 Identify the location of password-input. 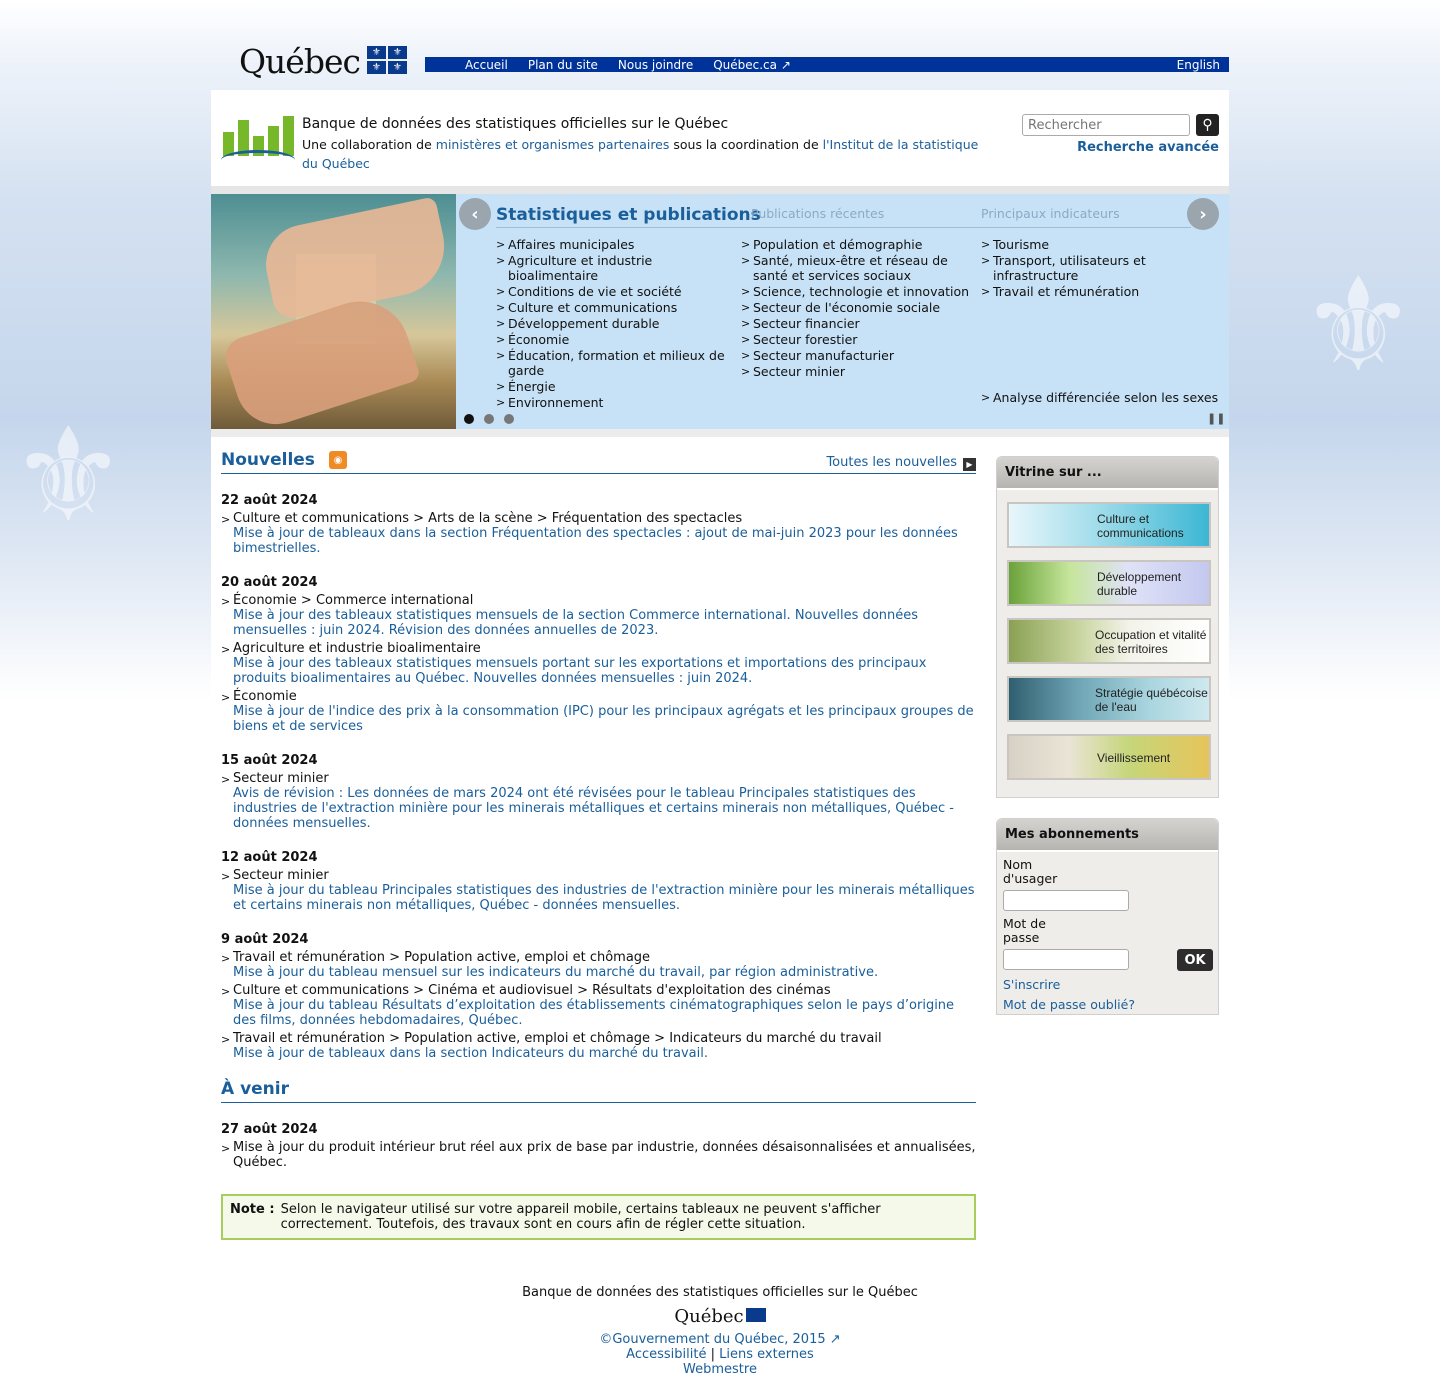
(1066, 959).